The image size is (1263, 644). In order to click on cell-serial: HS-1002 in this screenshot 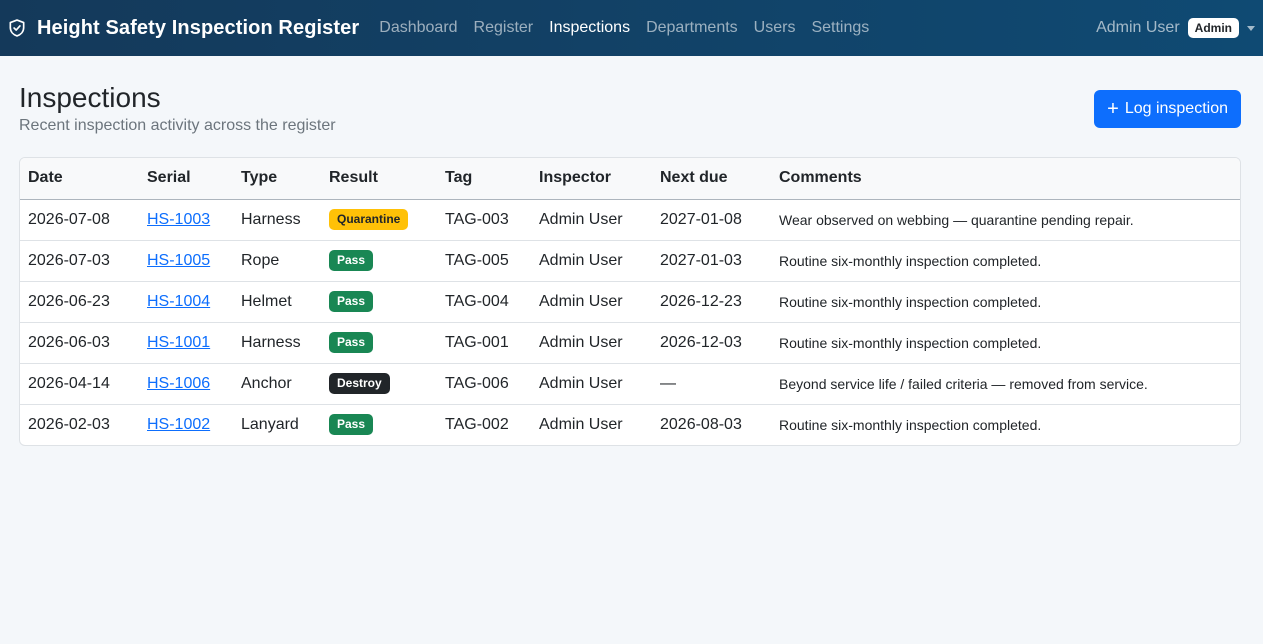, I will do `click(186, 424)`.